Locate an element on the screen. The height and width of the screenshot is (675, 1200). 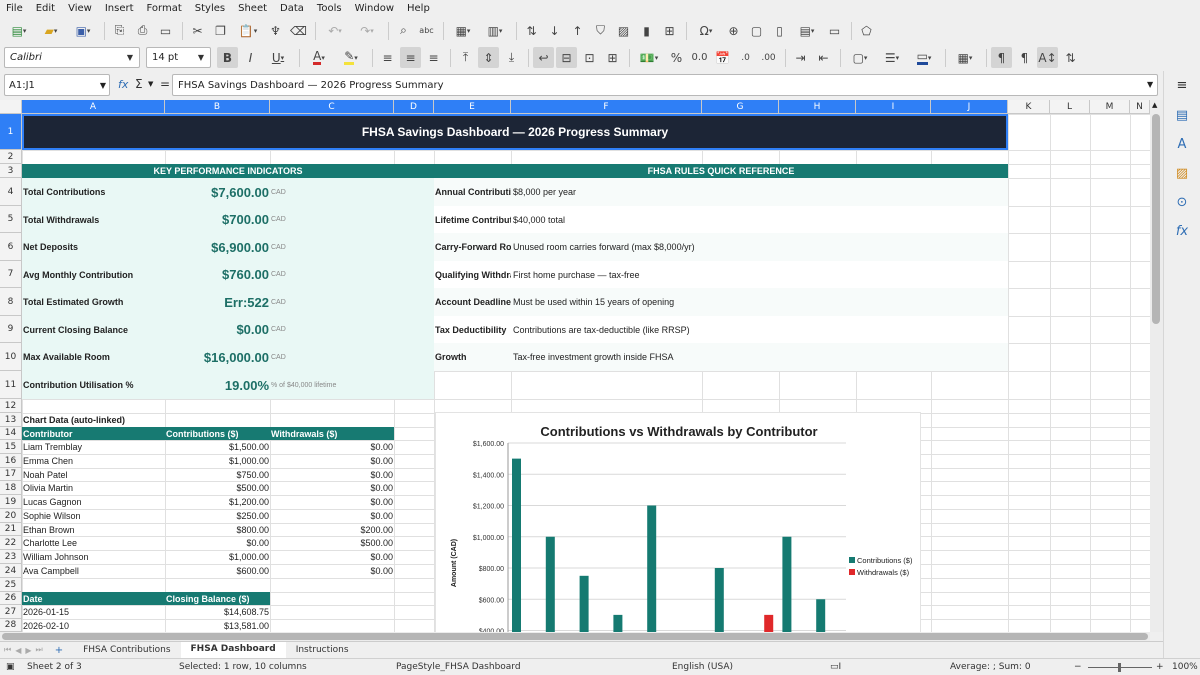
hyperlink-icon: ⊕ is located at coordinates (733, 30).